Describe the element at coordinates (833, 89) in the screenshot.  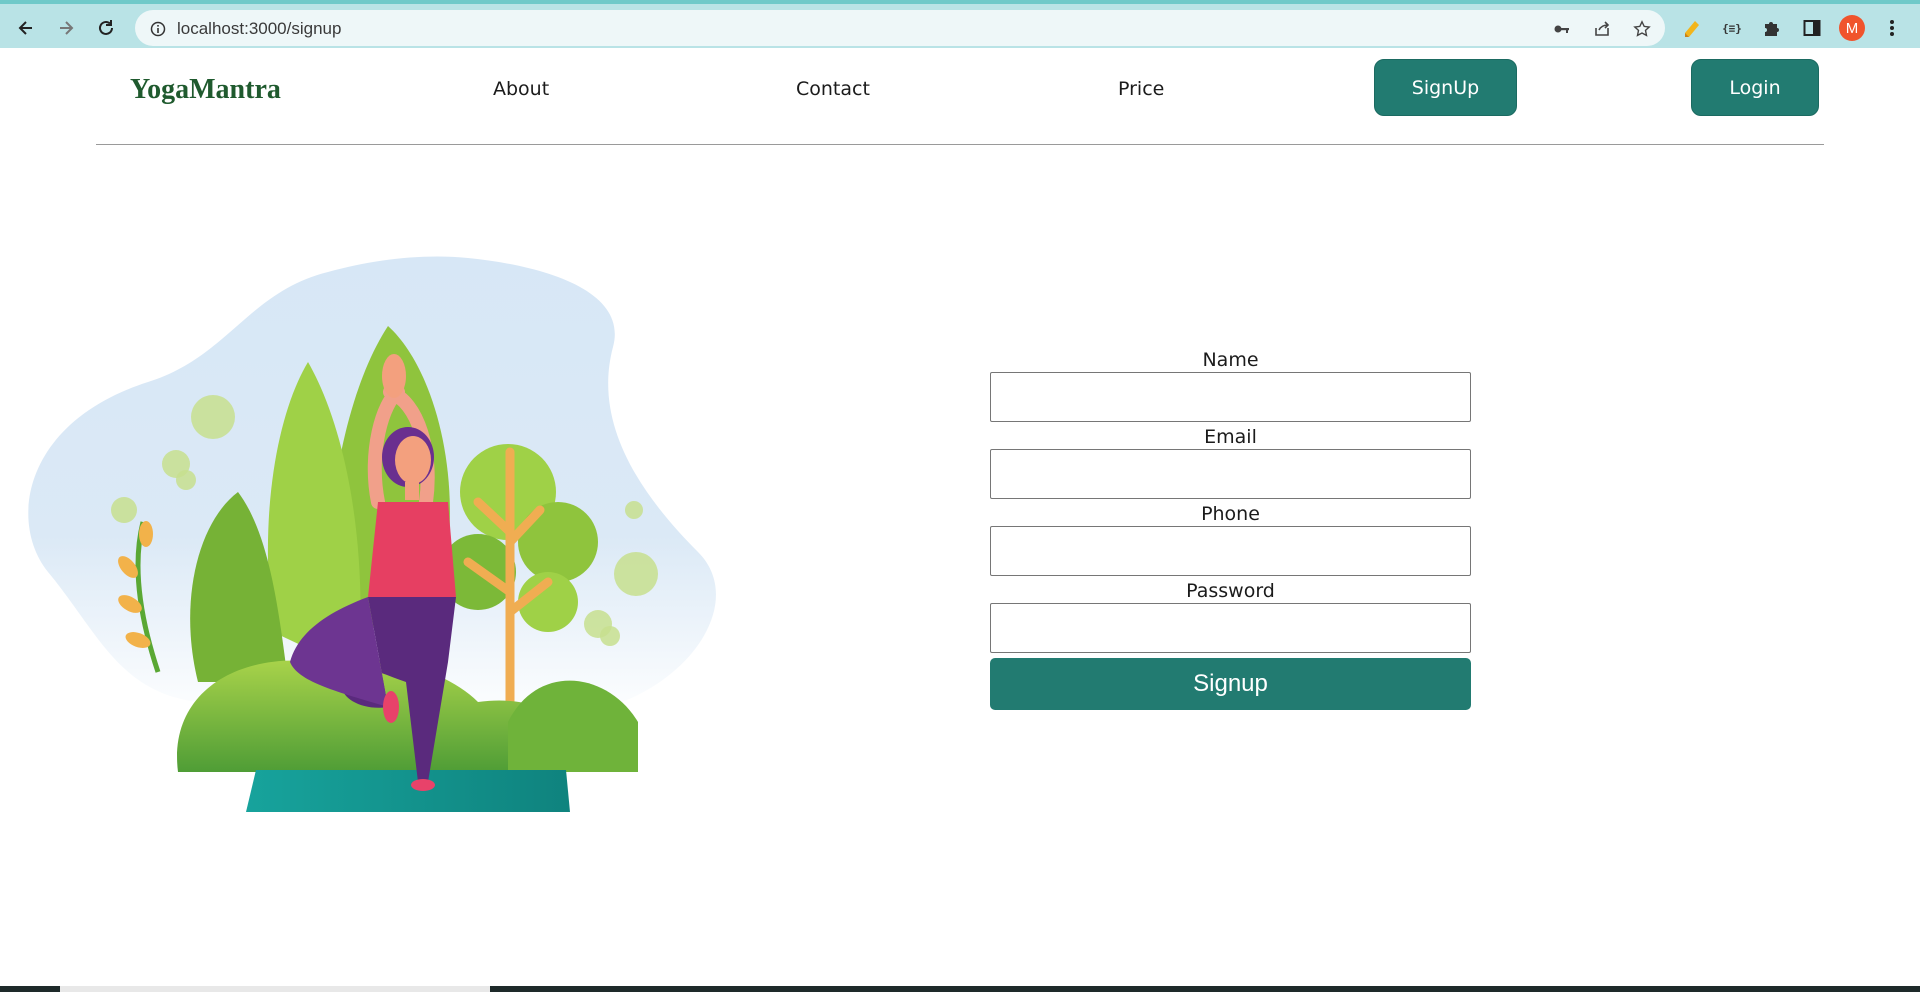
I see `nav-link-contact: Contact` at that location.